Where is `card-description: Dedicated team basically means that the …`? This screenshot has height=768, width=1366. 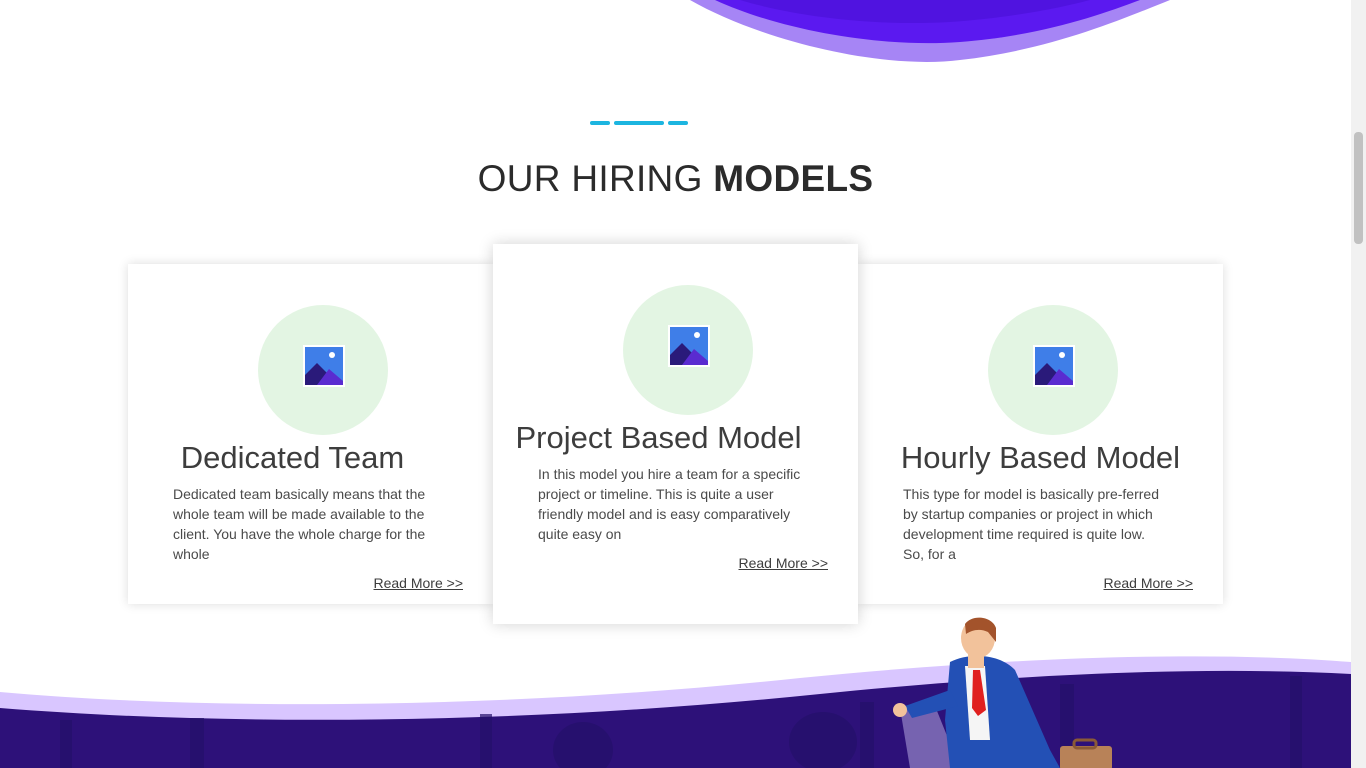
card-description: Dedicated team basically means that the … is located at coordinates (299, 524).